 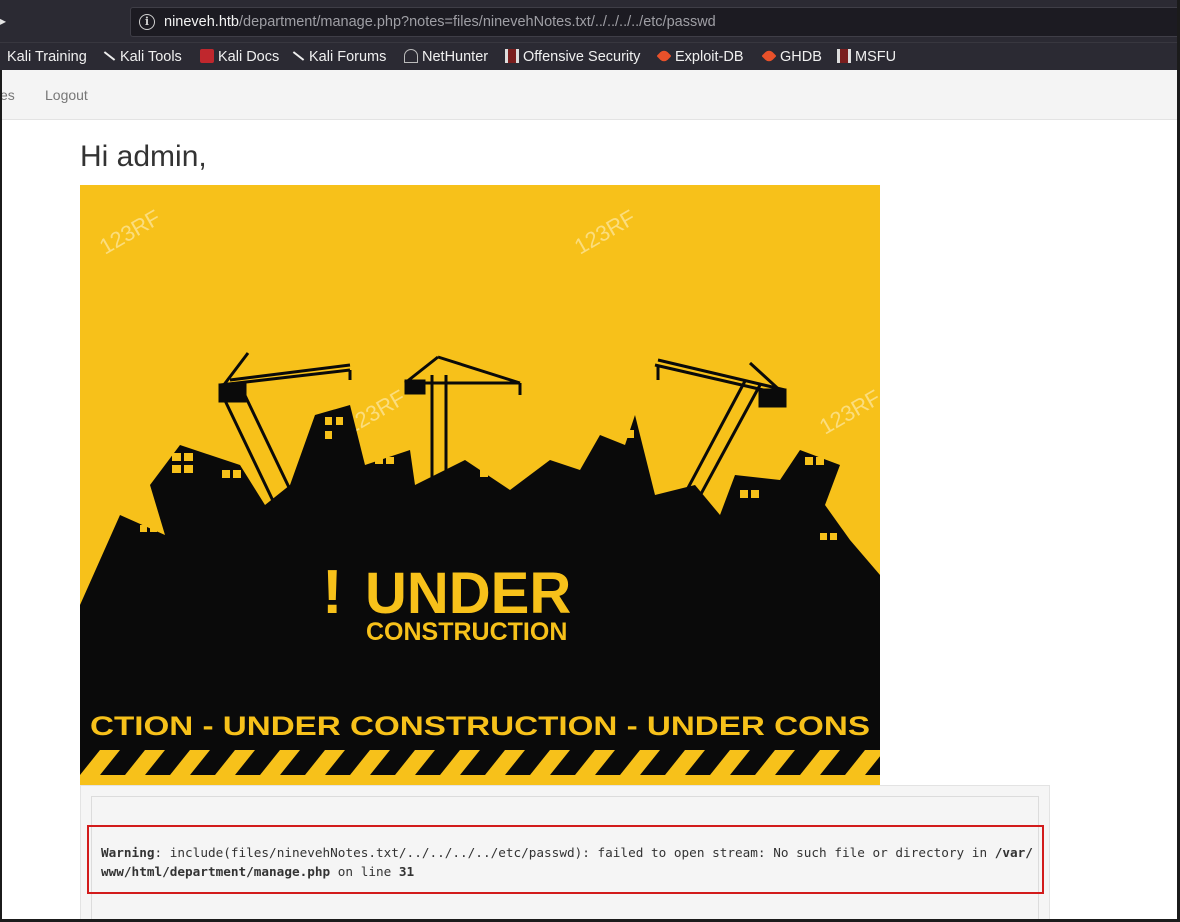 I want to click on site-navbar: es Logout, so click(x=590, y=95).